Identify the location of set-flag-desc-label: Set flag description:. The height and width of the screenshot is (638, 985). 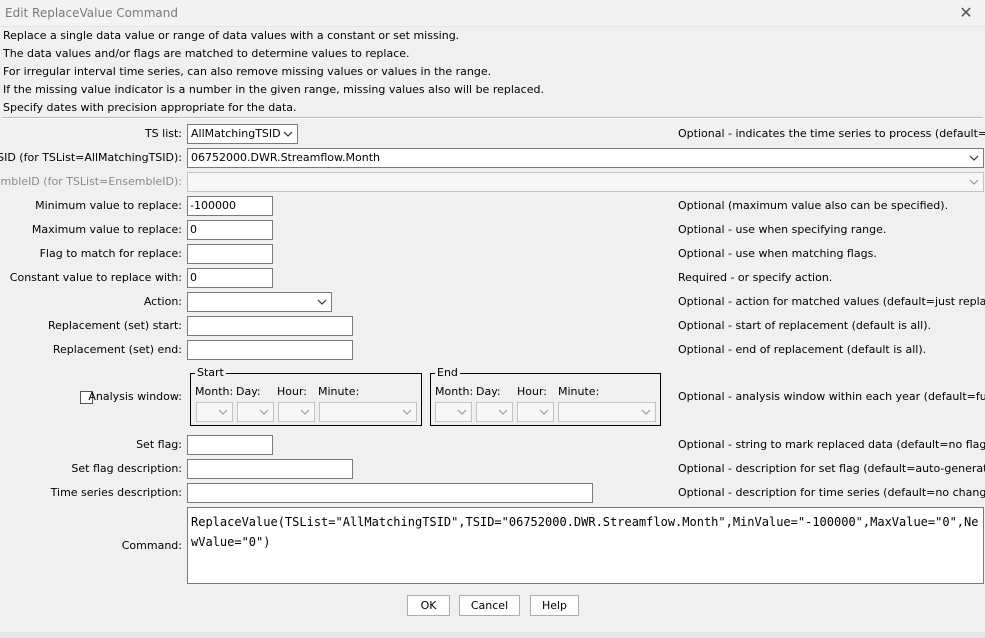
(126, 468).